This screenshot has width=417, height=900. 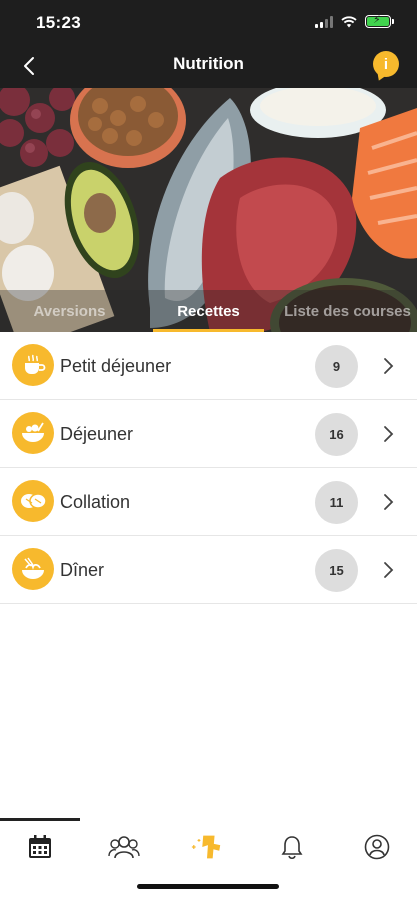 I want to click on nav-notifications, so click(x=292, y=847).